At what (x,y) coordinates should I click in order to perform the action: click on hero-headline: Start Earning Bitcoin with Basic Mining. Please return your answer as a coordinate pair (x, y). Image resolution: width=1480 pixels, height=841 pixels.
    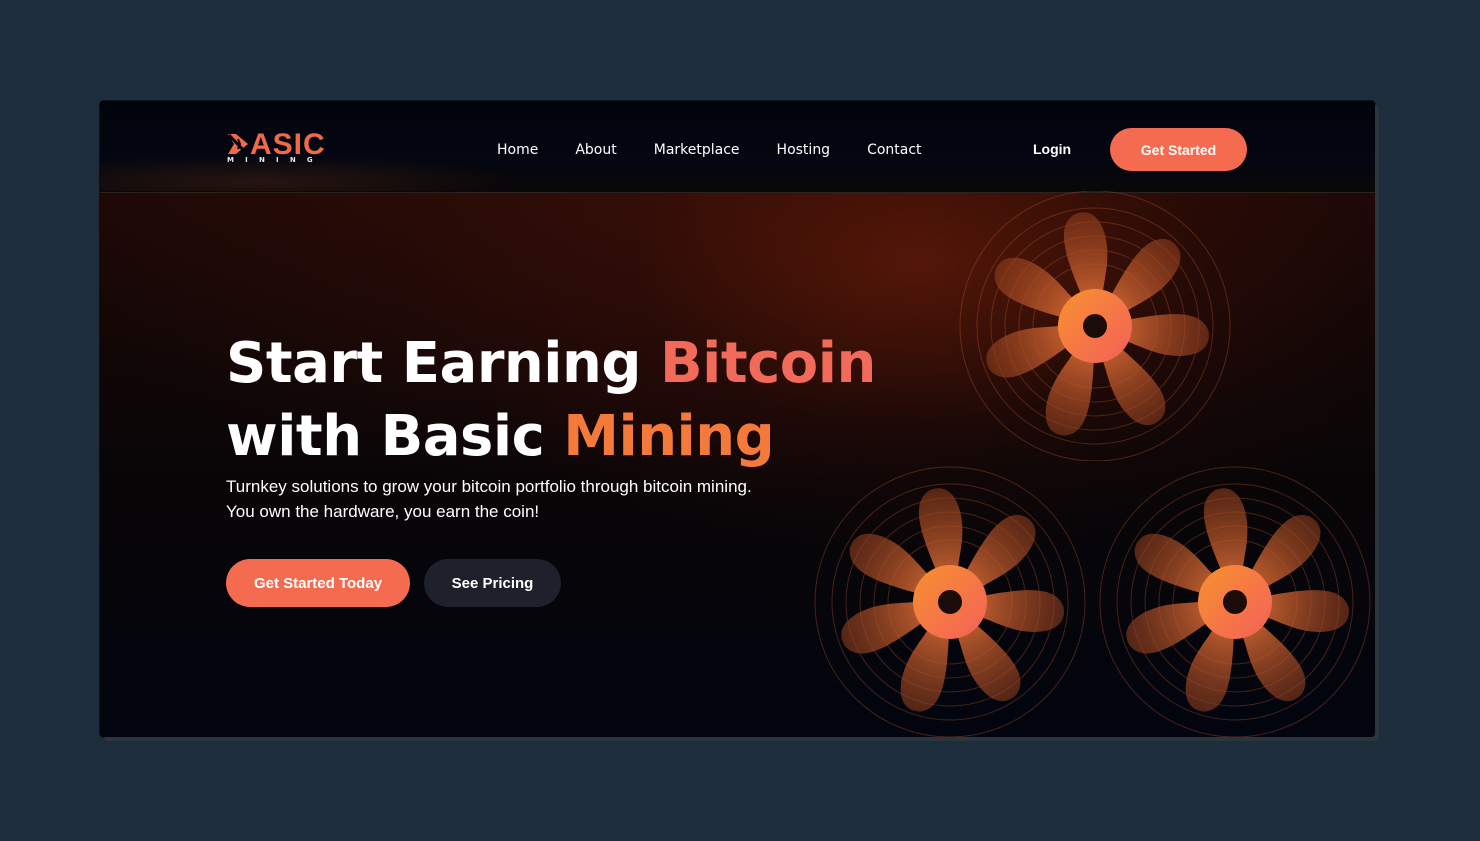
    Looking at the image, I should click on (551, 400).